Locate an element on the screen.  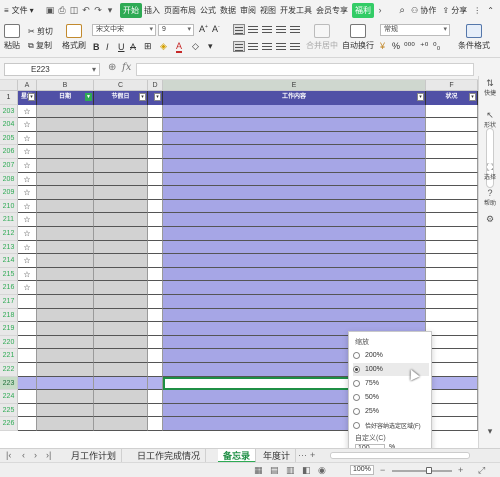
cell-d204 is located at coordinates (155, 125).